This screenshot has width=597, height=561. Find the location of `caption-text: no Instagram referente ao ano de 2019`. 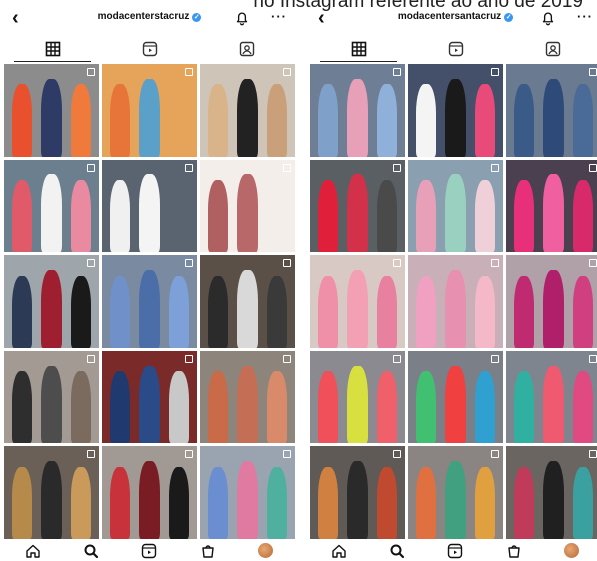

caption-text: no Instagram referente ao ano de 2019 is located at coordinates (418, 5).